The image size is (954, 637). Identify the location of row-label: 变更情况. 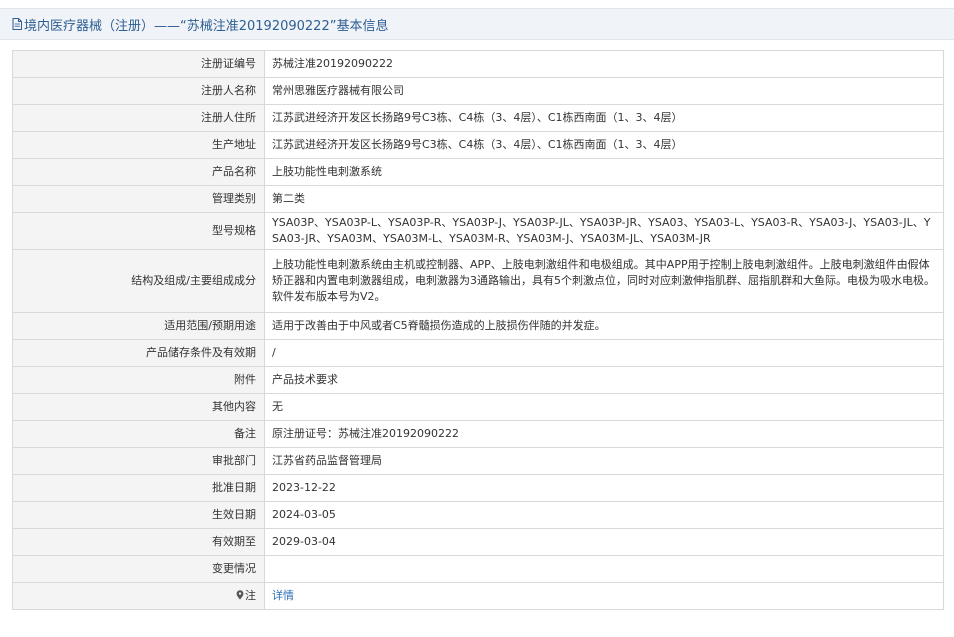
(138, 569).